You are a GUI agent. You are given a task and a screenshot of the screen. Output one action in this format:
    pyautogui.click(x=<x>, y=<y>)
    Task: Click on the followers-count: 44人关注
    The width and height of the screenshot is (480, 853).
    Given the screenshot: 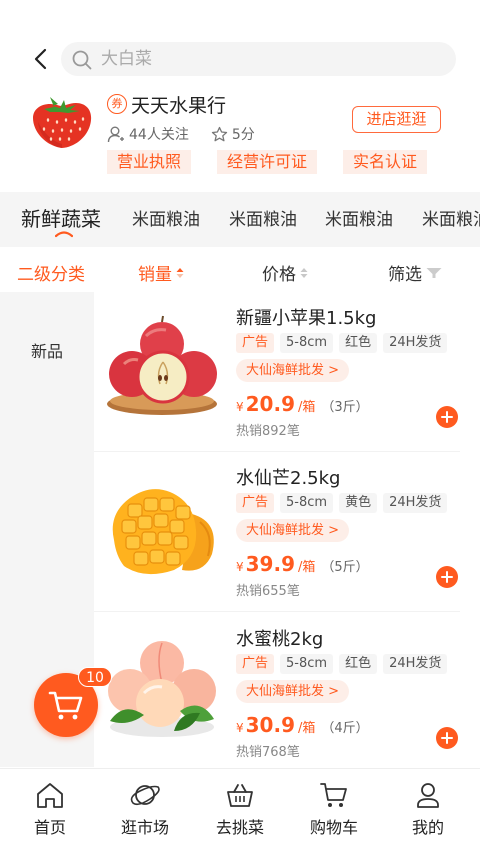 What is the action you would take?
    pyautogui.click(x=159, y=135)
    